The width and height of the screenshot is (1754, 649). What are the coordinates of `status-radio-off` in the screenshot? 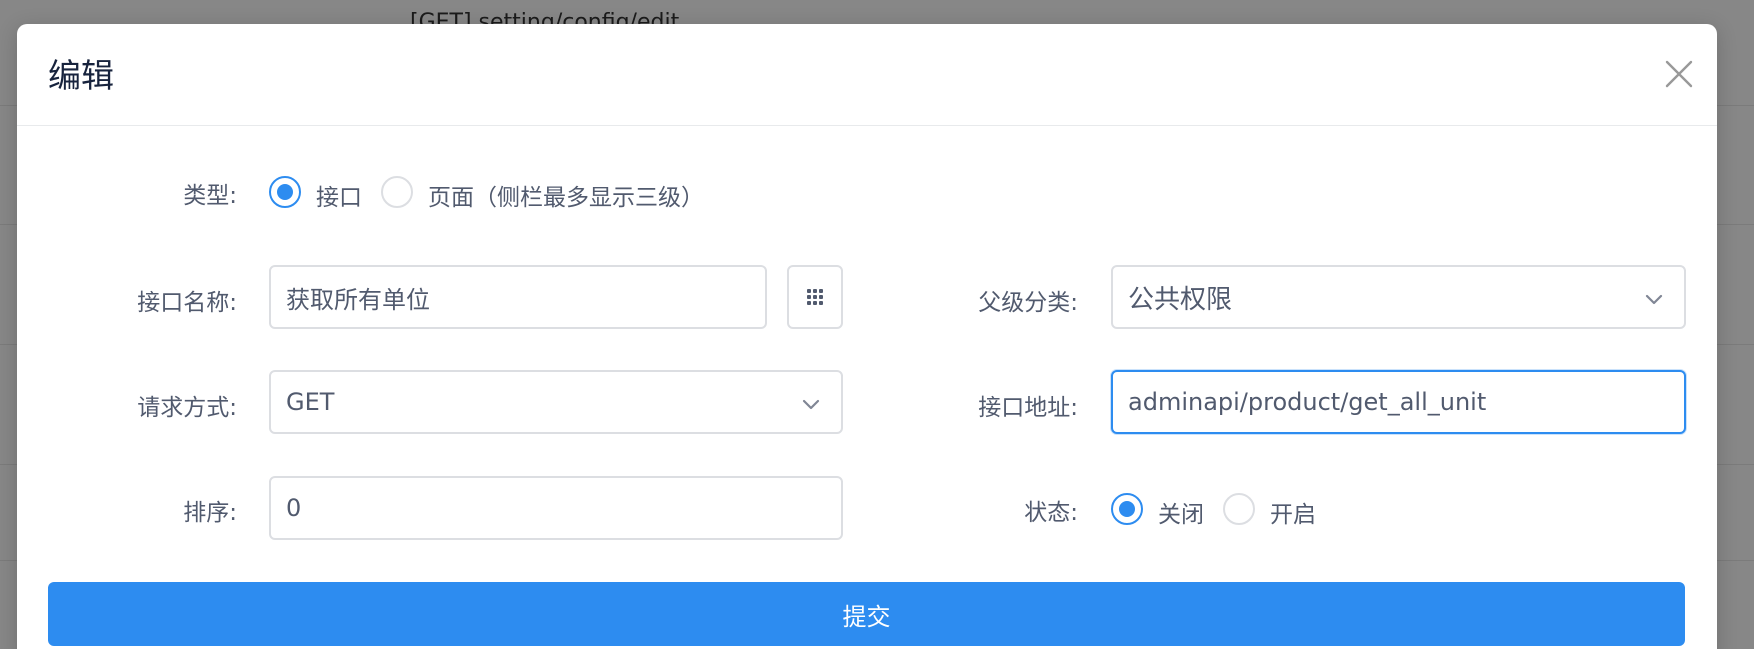 It's located at (1127, 509).